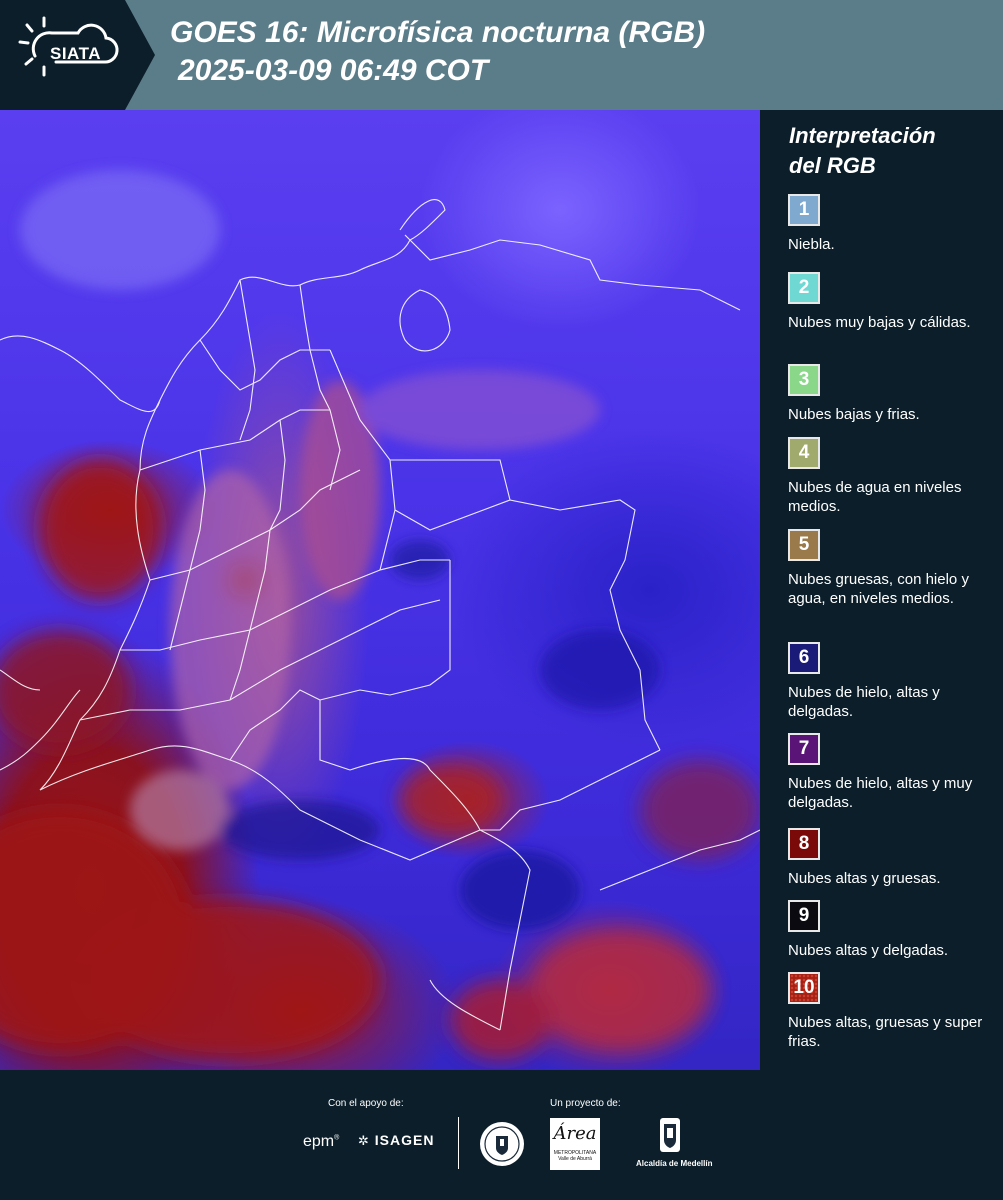 This screenshot has width=1003, height=1200. I want to click on isagen-logo: ✲ ISAGEN, so click(396, 1140).